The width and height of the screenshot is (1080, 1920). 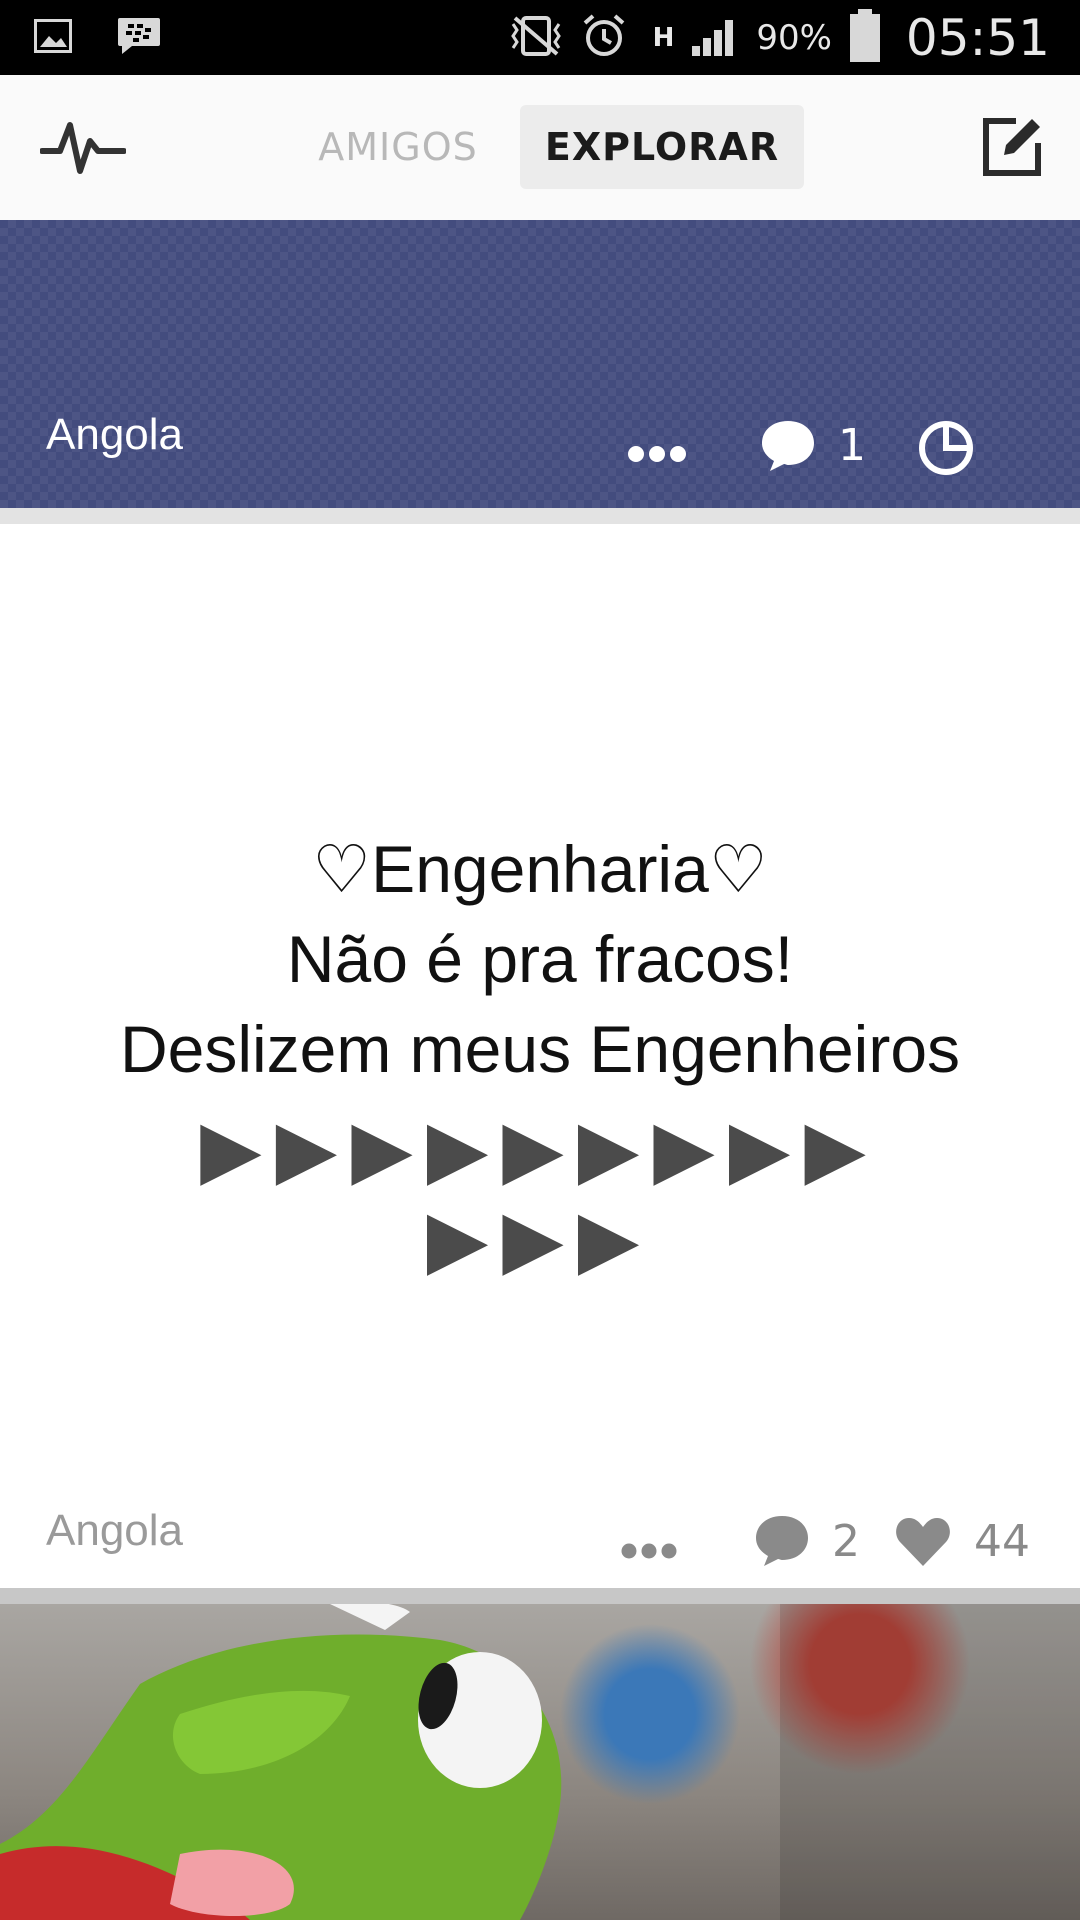 What do you see at coordinates (923, 1543) in the screenshot?
I see `like-heart-icon` at bounding box center [923, 1543].